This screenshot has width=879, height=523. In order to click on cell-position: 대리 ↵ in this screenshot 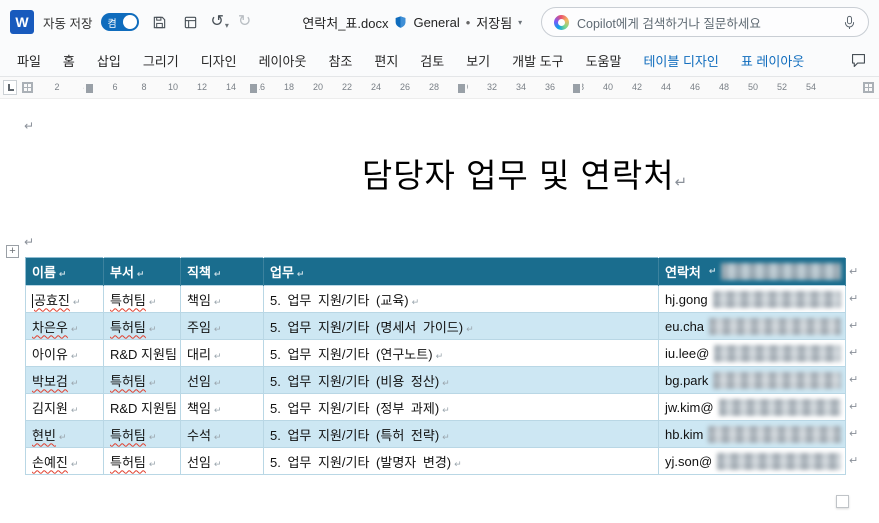, I will do `click(222, 353)`.